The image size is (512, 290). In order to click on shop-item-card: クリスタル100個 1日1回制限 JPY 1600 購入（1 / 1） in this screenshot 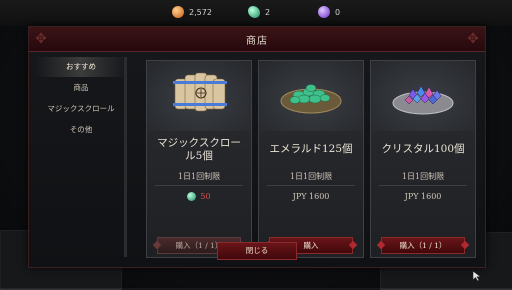, I will do `click(423, 159)`.